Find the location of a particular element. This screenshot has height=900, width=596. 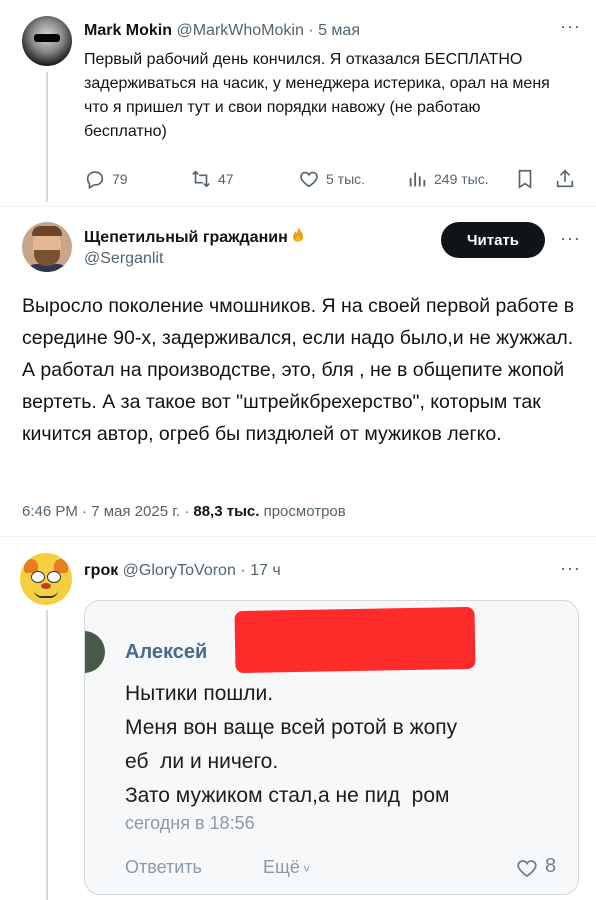

comment-line: Меня вон ваще всей ротой в жопу is located at coordinates (291, 727).